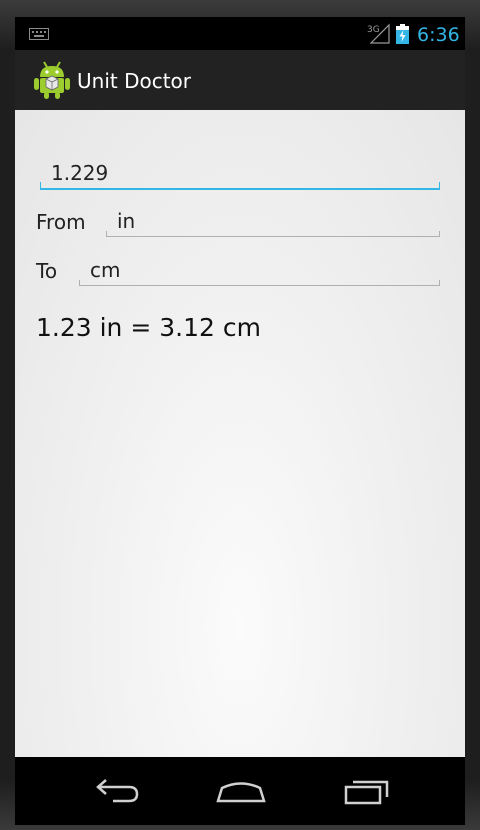 The image size is (480, 830). Describe the element at coordinates (240, 80) in the screenshot. I see `action-bar: Unit Doctor` at that location.